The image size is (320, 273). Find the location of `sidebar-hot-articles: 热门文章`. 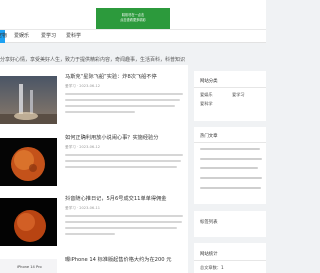

sidebar-hot-articles: 热门文章 is located at coordinates (230, 165).